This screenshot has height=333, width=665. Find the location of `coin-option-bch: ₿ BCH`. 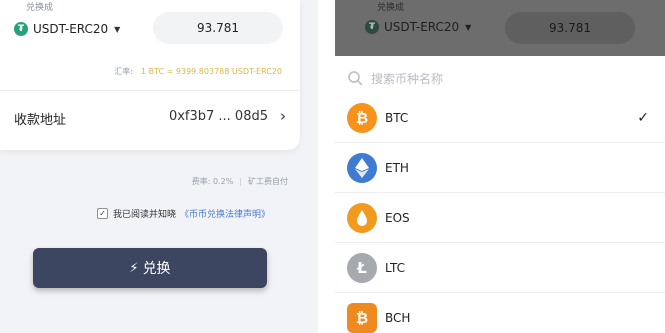

coin-option-bch: ₿ BCH is located at coordinates (500, 313).